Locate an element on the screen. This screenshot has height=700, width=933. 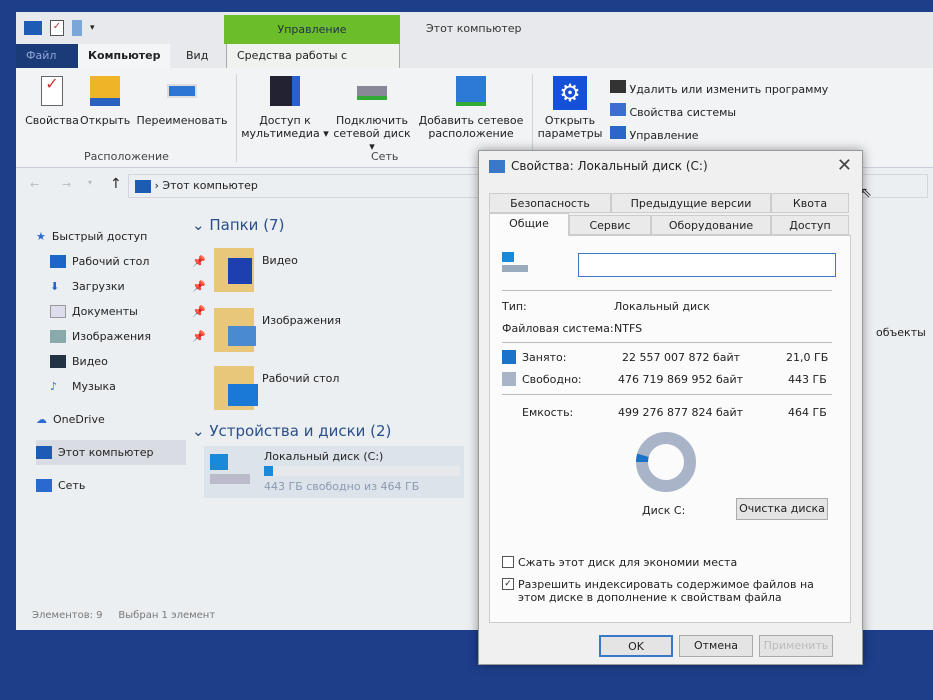
volume-label-input is located at coordinates (707, 265).